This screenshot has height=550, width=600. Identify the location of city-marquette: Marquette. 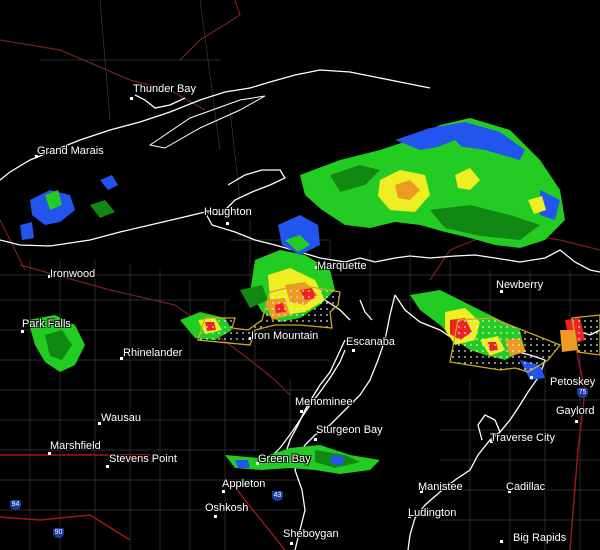
(342, 266).